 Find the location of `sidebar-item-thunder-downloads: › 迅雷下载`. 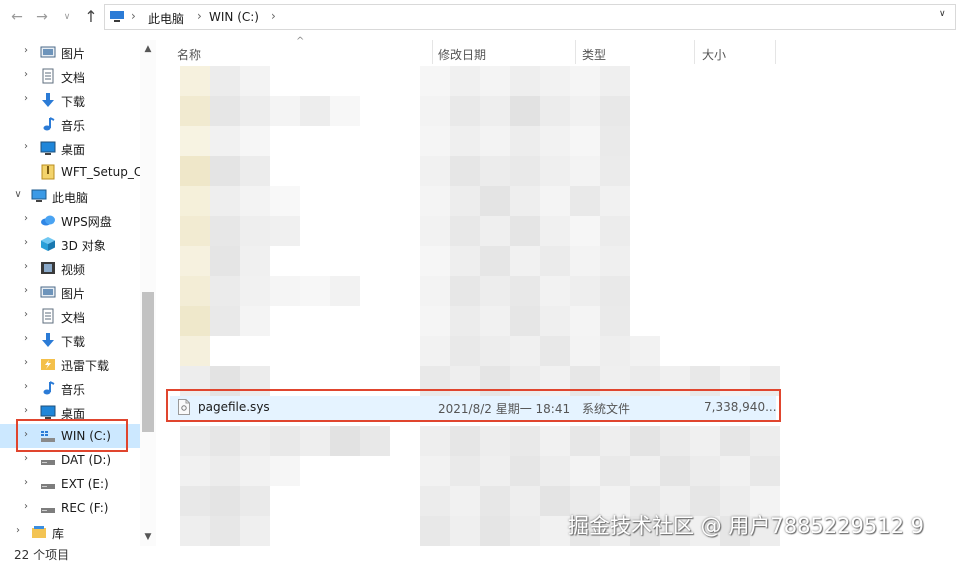

sidebar-item-thunder-downloads: › 迅雷下载 is located at coordinates (70, 364).